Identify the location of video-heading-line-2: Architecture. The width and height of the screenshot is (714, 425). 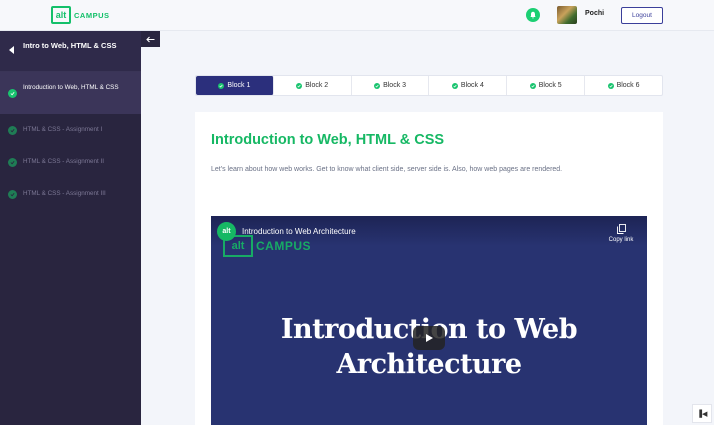
(429, 364).